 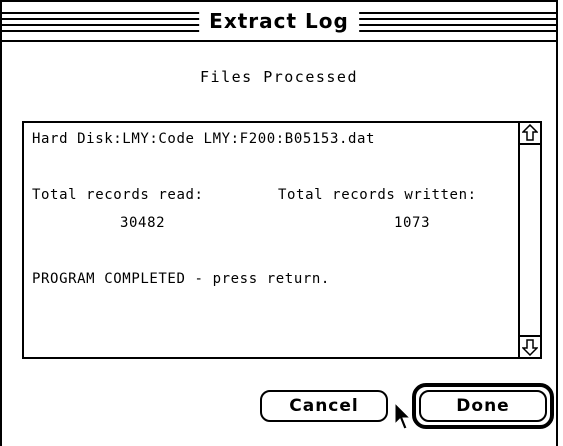 What do you see at coordinates (181, 279) in the screenshot?
I see `status-message: PROGRAM COMPLETED - press return.` at bounding box center [181, 279].